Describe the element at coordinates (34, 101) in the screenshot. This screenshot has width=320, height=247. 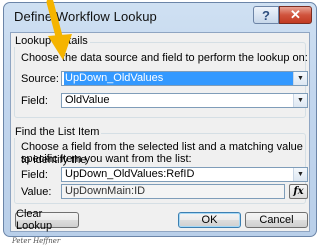
I see `field-label: Field:` at that location.